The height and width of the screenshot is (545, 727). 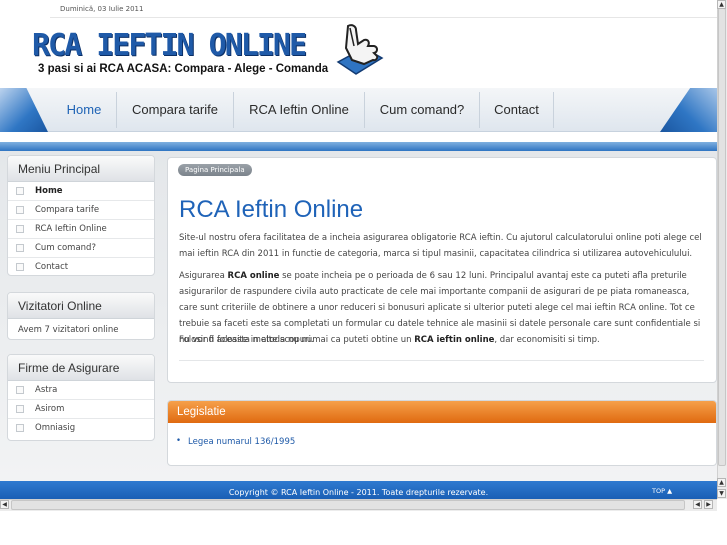 What do you see at coordinates (81, 306) in the screenshot?
I see `visitors-module-title: Vizitatori Online` at bounding box center [81, 306].